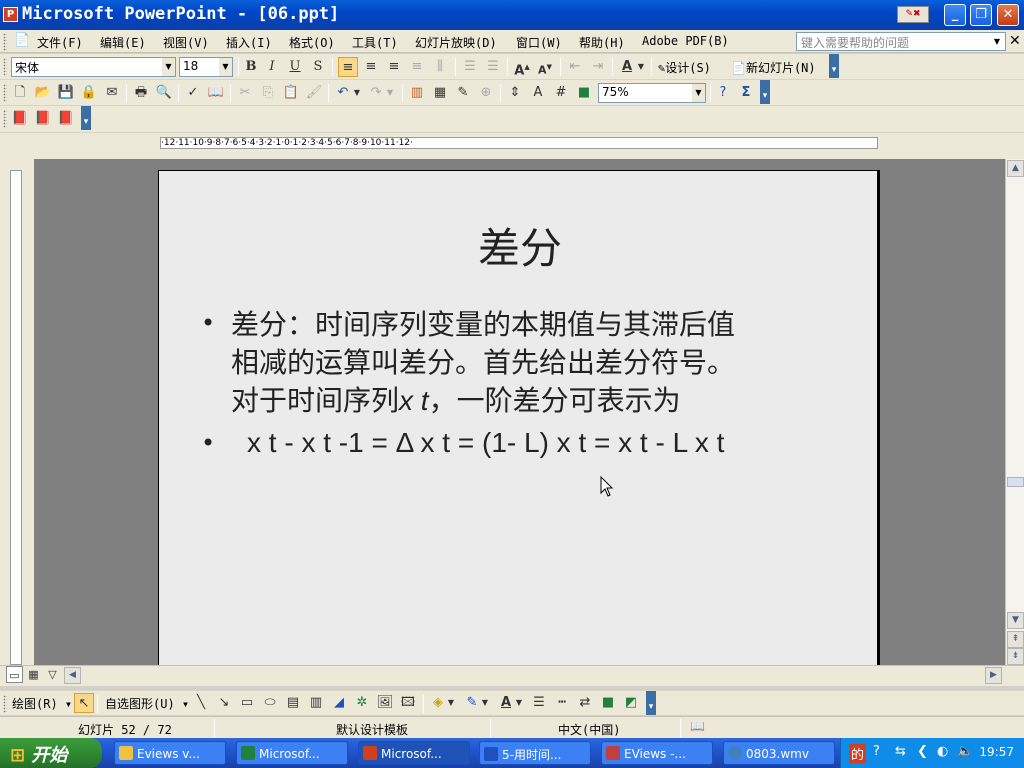  I want to click on scroll-left-icon: ◀, so click(72, 675).